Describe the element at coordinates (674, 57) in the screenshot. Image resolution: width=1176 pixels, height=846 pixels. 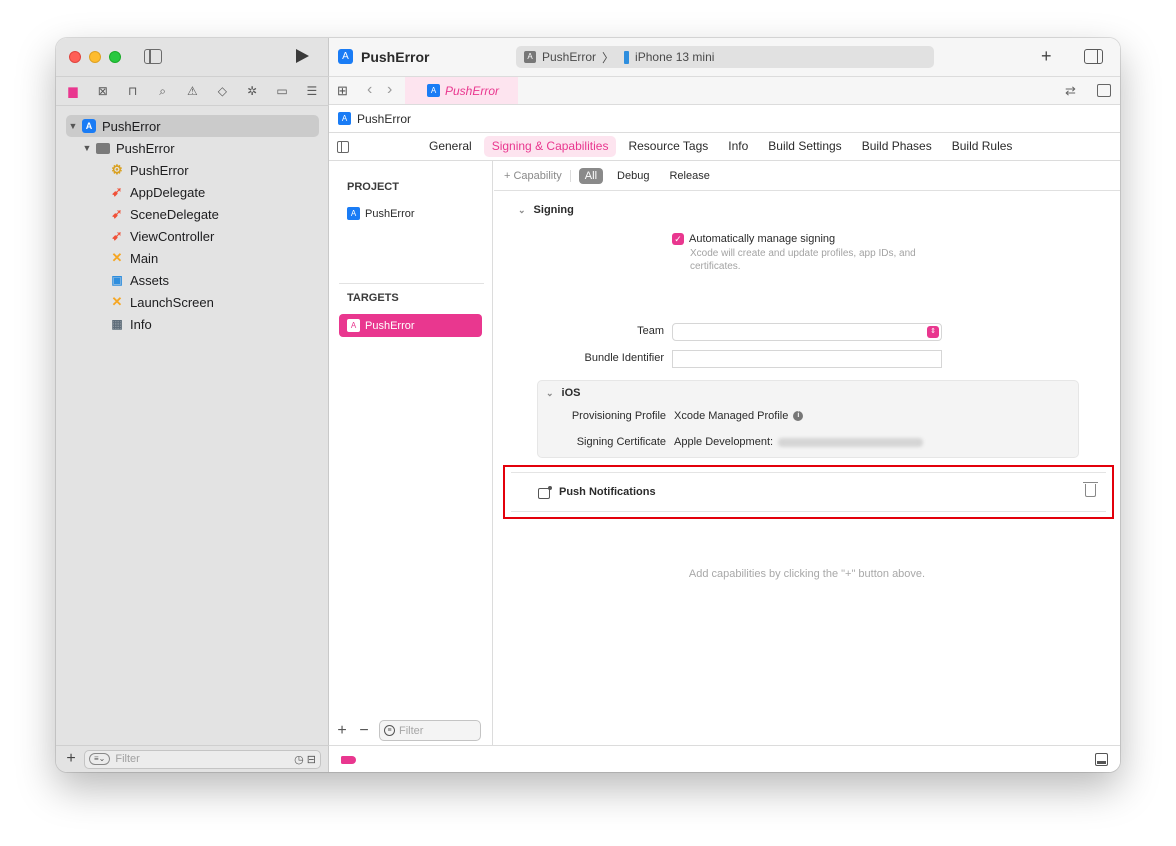
I see `scheme-device: iPhone 13 mini` at that location.